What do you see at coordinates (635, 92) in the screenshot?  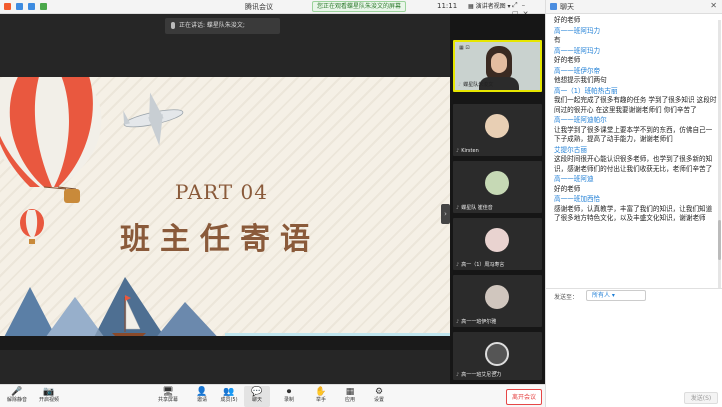 I see `message-sender: 高一（1）班帕热古丽` at bounding box center [635, 92].